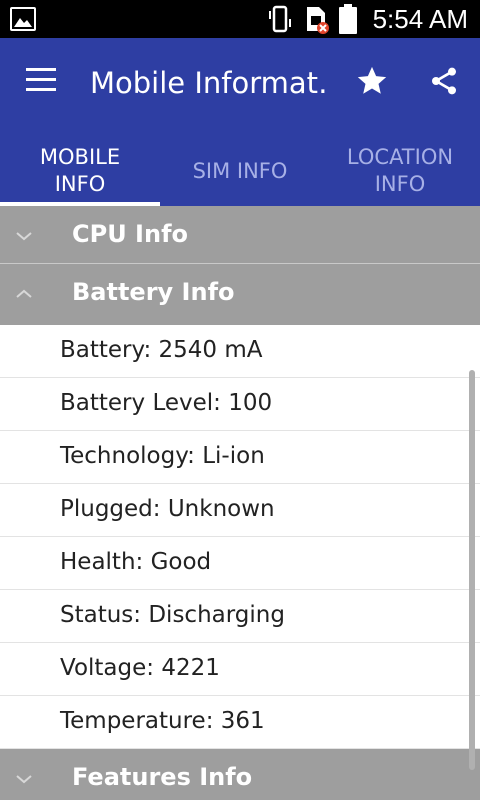 The image size is (480, 800). Describe the element at coordinates (240, 669) in the screenshot. I see `list-item: Voltage: 4221` at that location.